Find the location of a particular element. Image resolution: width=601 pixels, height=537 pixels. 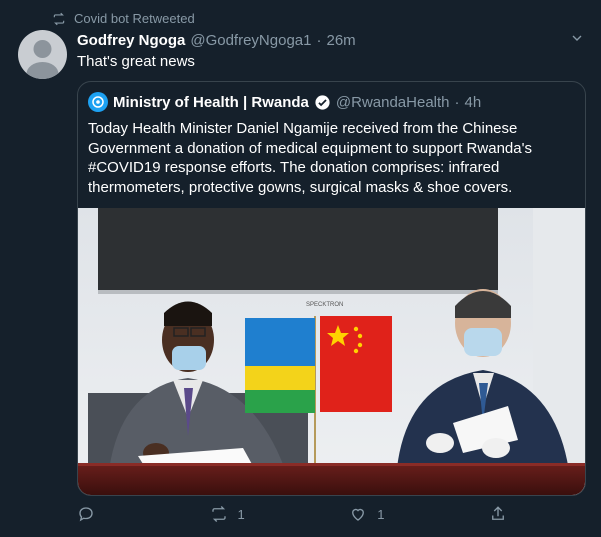

like-count: 1 is located at coordinates (381, 514).